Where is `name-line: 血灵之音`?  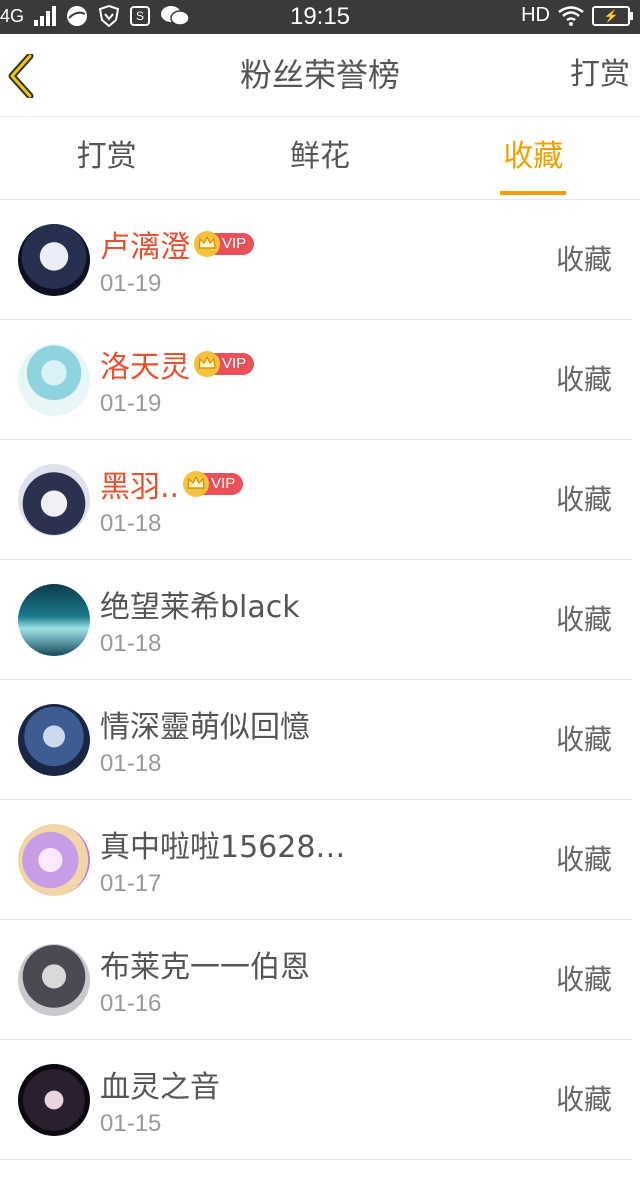 name-line: 血灵之音 is located at coordinates (160, 1084).